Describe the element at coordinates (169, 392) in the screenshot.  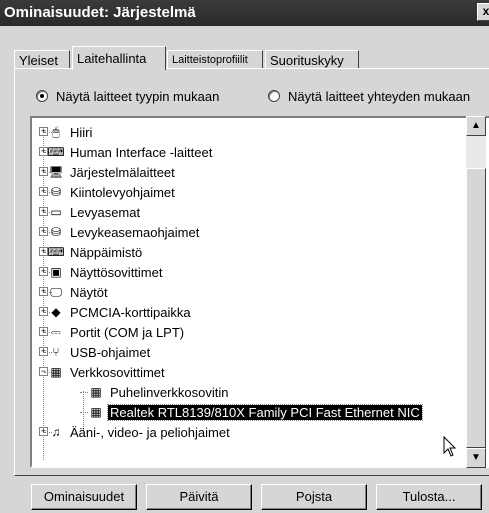
I see `tree-item-label: Puhelinverkkosovitin` at that location.